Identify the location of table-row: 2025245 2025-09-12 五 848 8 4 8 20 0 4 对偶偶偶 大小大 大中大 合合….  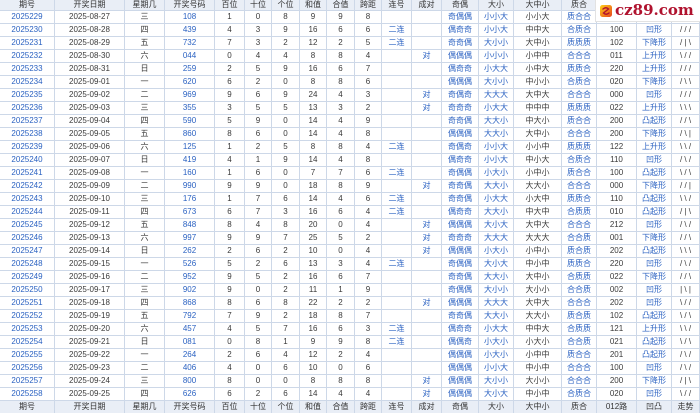
(350, 225).